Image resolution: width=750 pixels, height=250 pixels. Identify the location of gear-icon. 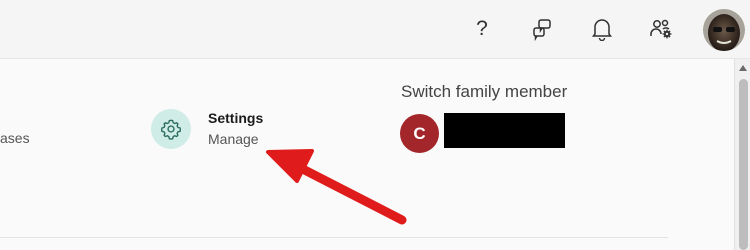
(171, 129).